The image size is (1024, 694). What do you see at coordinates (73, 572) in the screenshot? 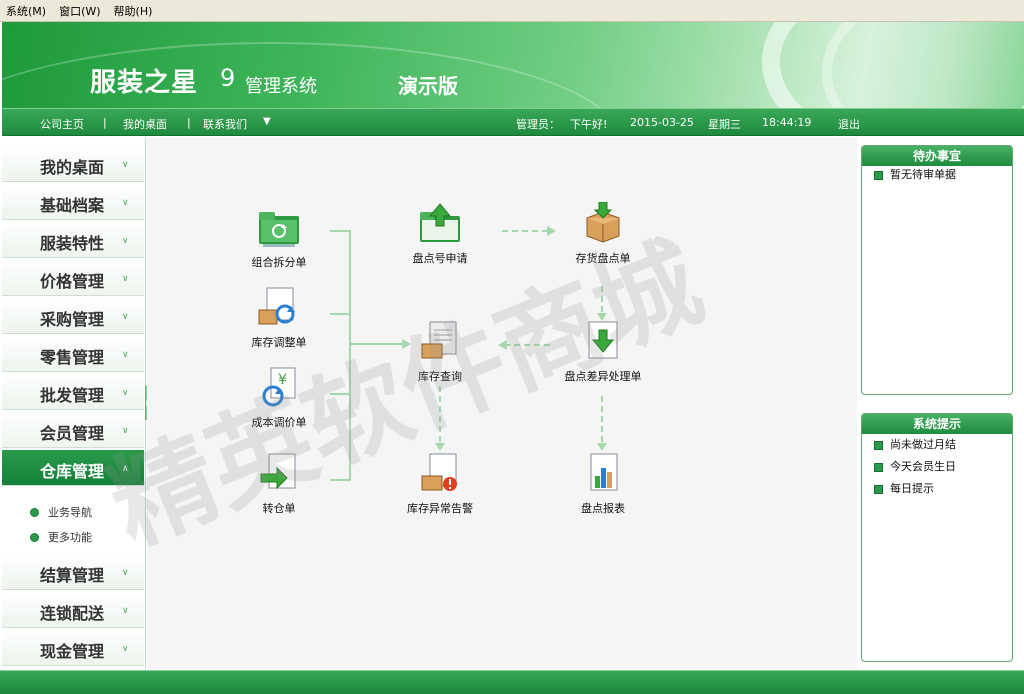
I see `sidebar-item-settlement-management: 结算管理 ∨` at bounding box center [73, 572].